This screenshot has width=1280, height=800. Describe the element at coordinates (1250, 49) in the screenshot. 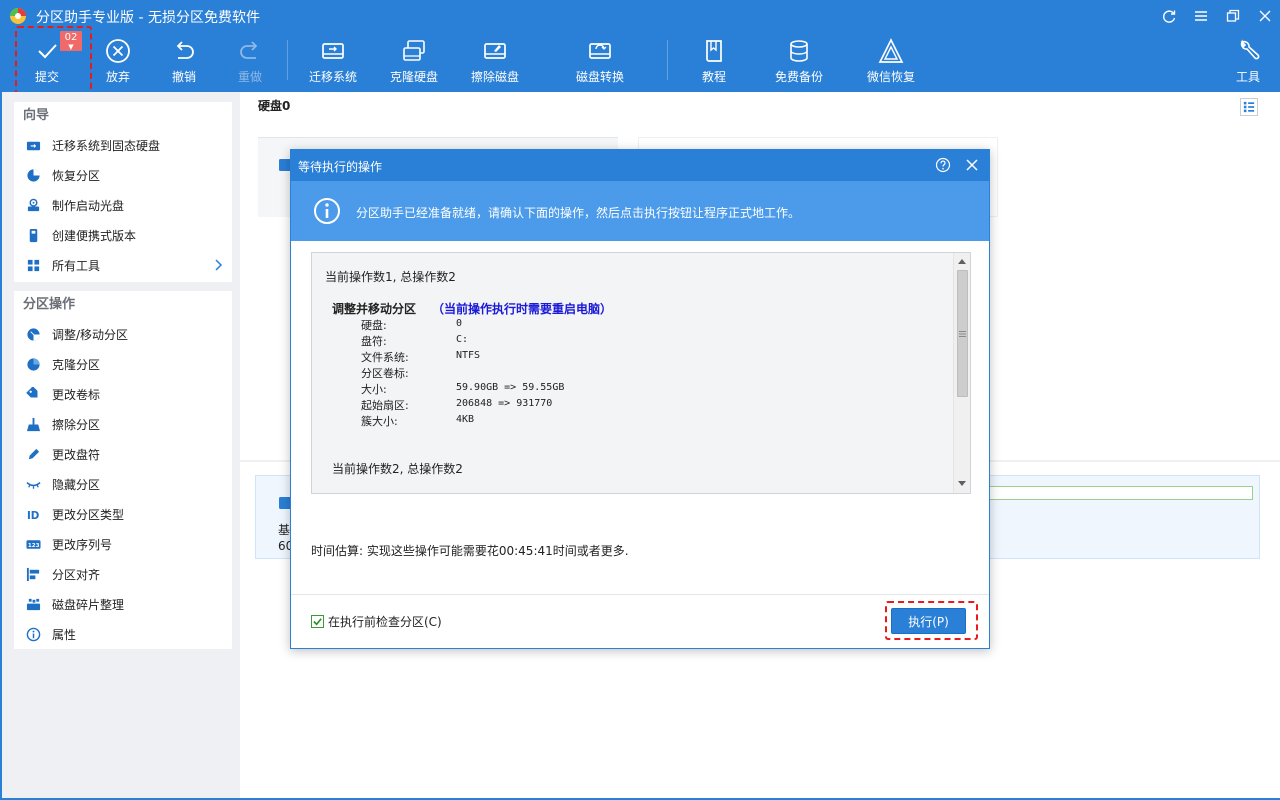

I see `wrench-icon` at that location.